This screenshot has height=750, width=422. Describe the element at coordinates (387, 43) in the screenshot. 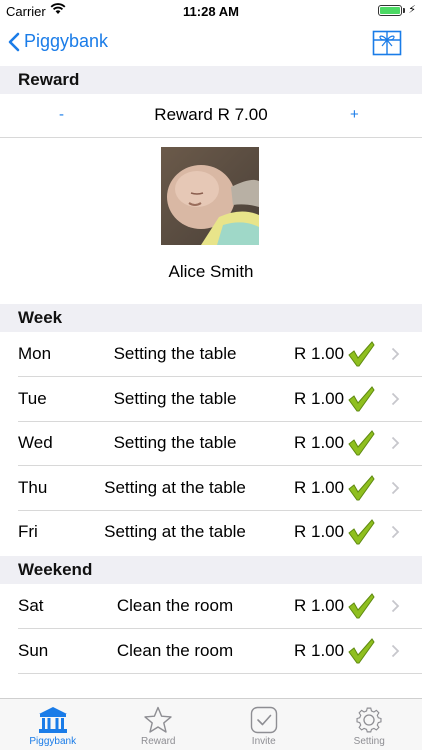

I see `gift-icon` at that location.